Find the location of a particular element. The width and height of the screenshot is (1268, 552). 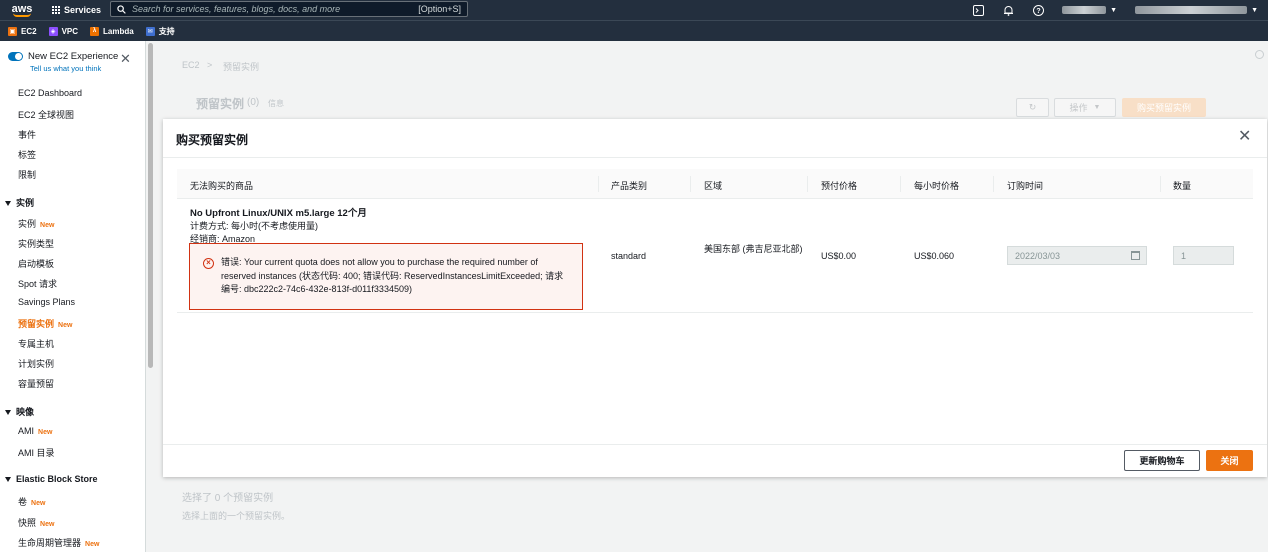

update-cart-button: 更新购物车 is located at coordinates (1162, 460).